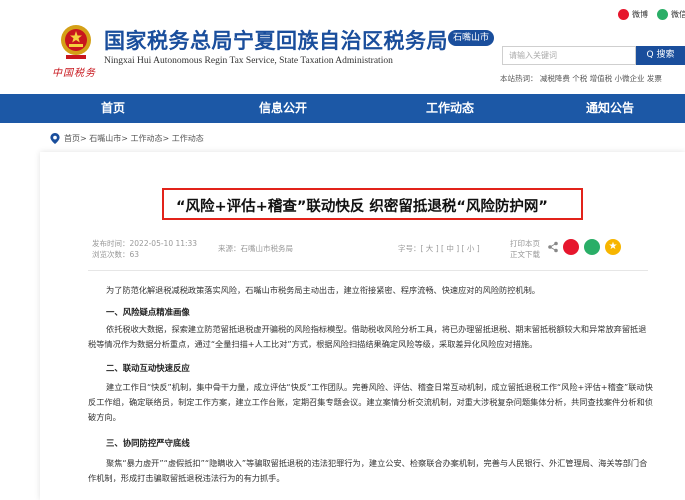 The width and height of the screenshot is (685, 500). Describe the element at coordinates (613, 247) in the screenshot. I see `favorite-star-icon: ★` at that location.